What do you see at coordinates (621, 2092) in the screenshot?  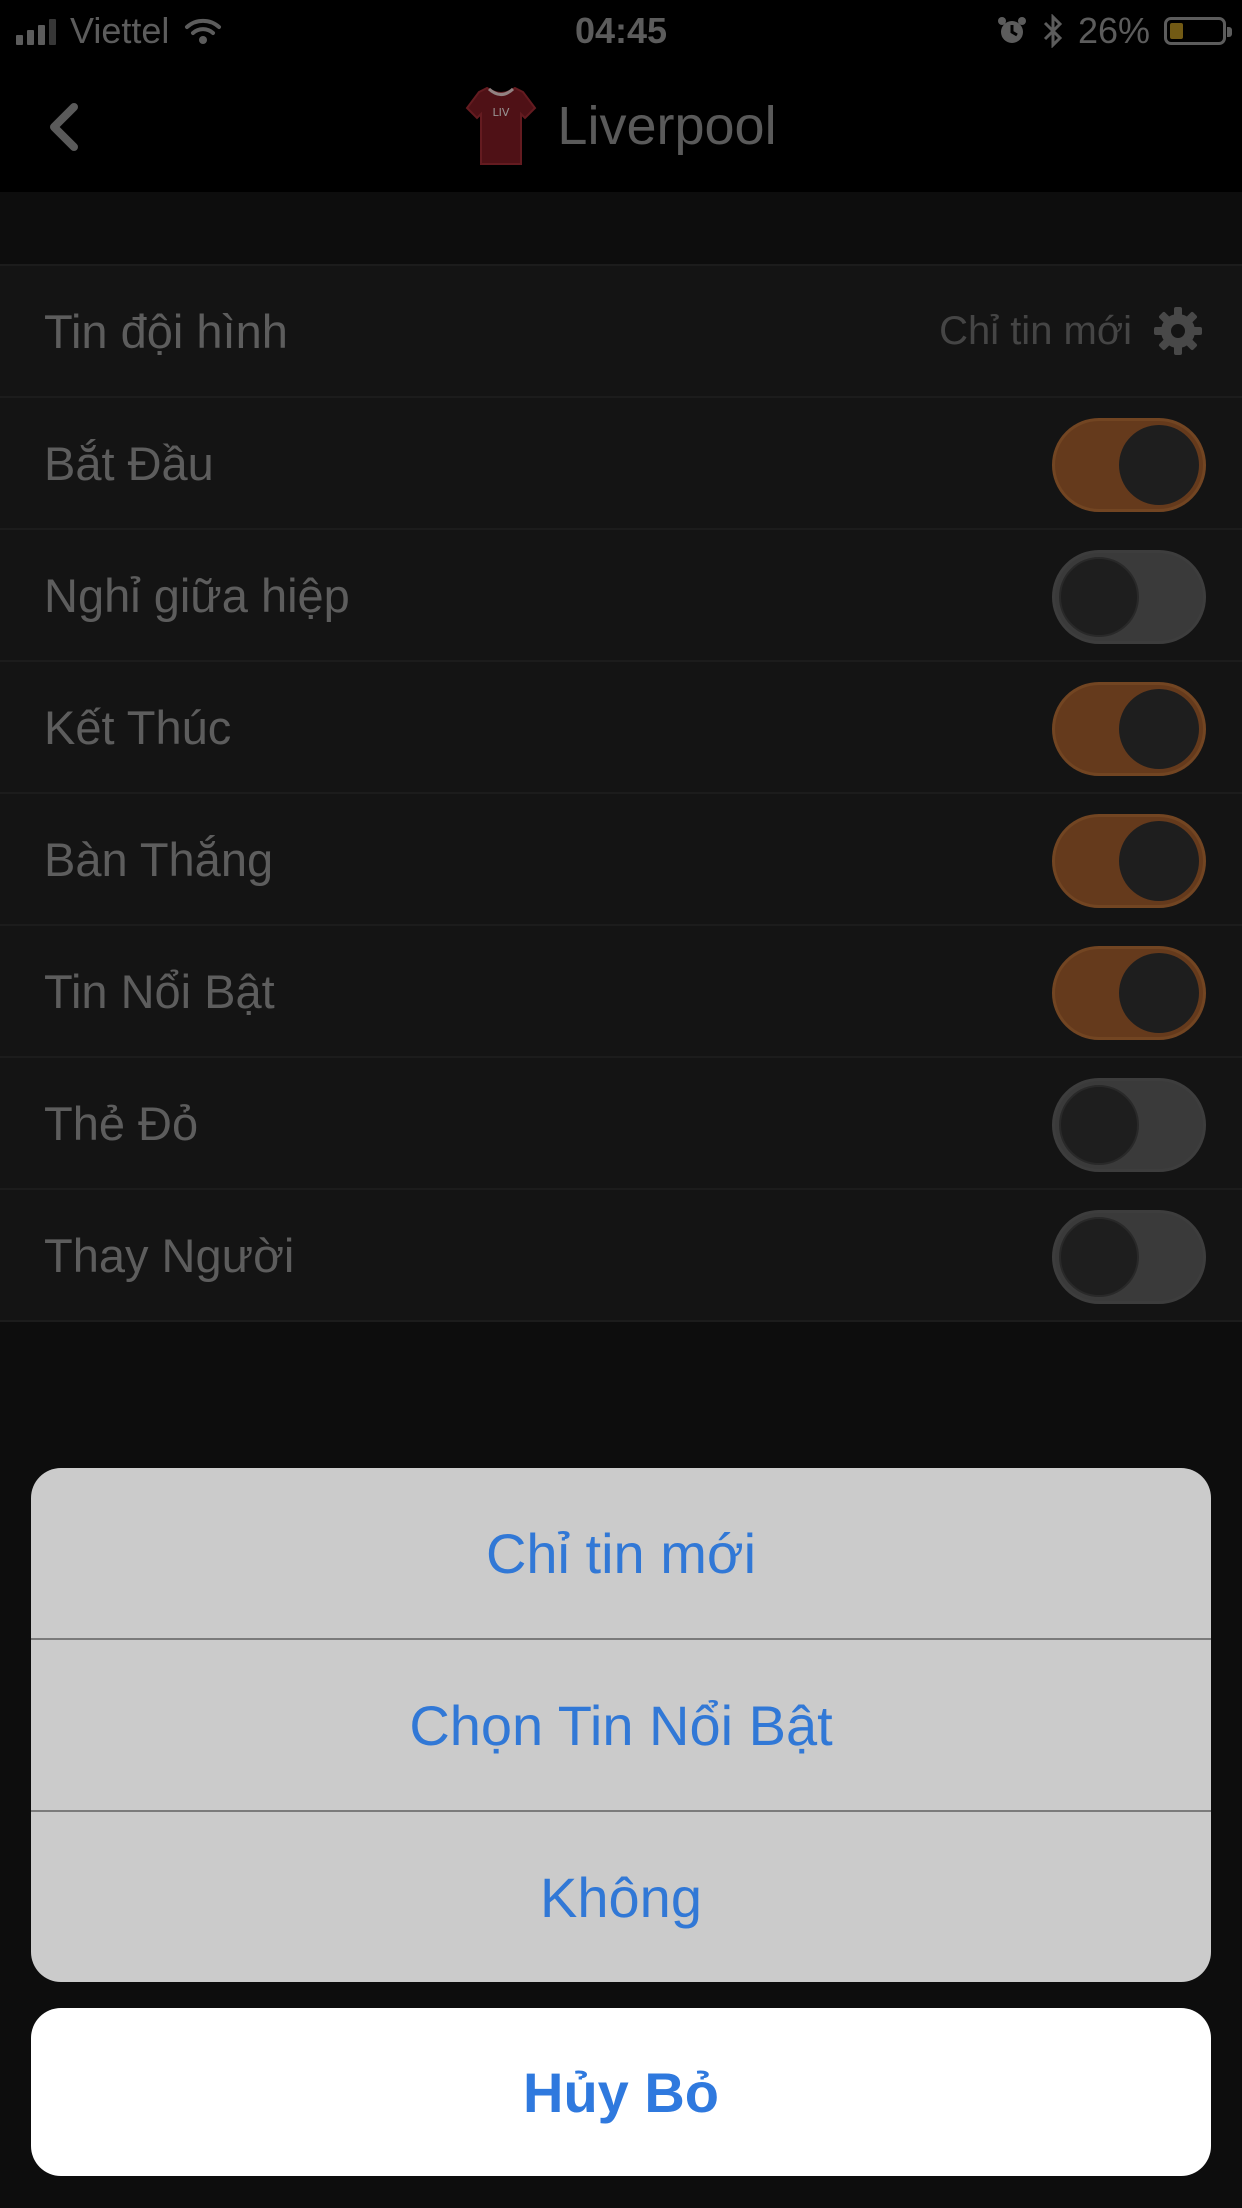 I see `cancel-button: Hủy Bỏ` at bounding box center [621, 2092].